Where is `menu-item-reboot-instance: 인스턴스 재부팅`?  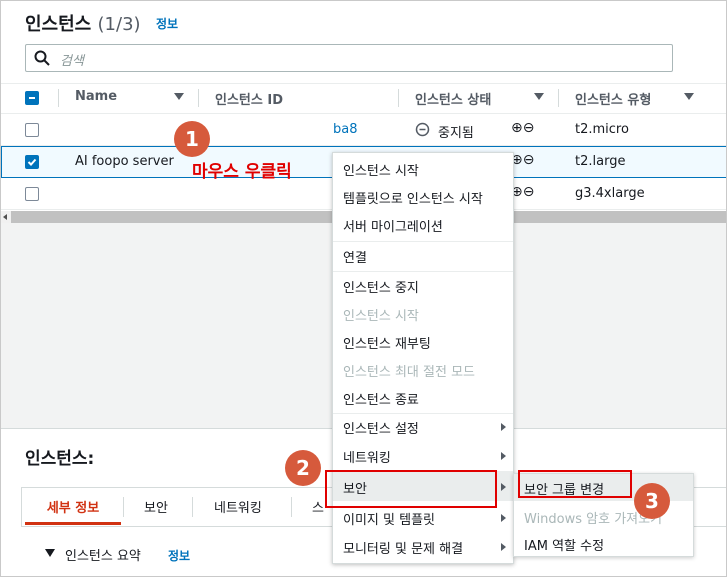
menu-item-reboot-instance: 인스턴스 재부팅 is located at coordinates (387, 342).